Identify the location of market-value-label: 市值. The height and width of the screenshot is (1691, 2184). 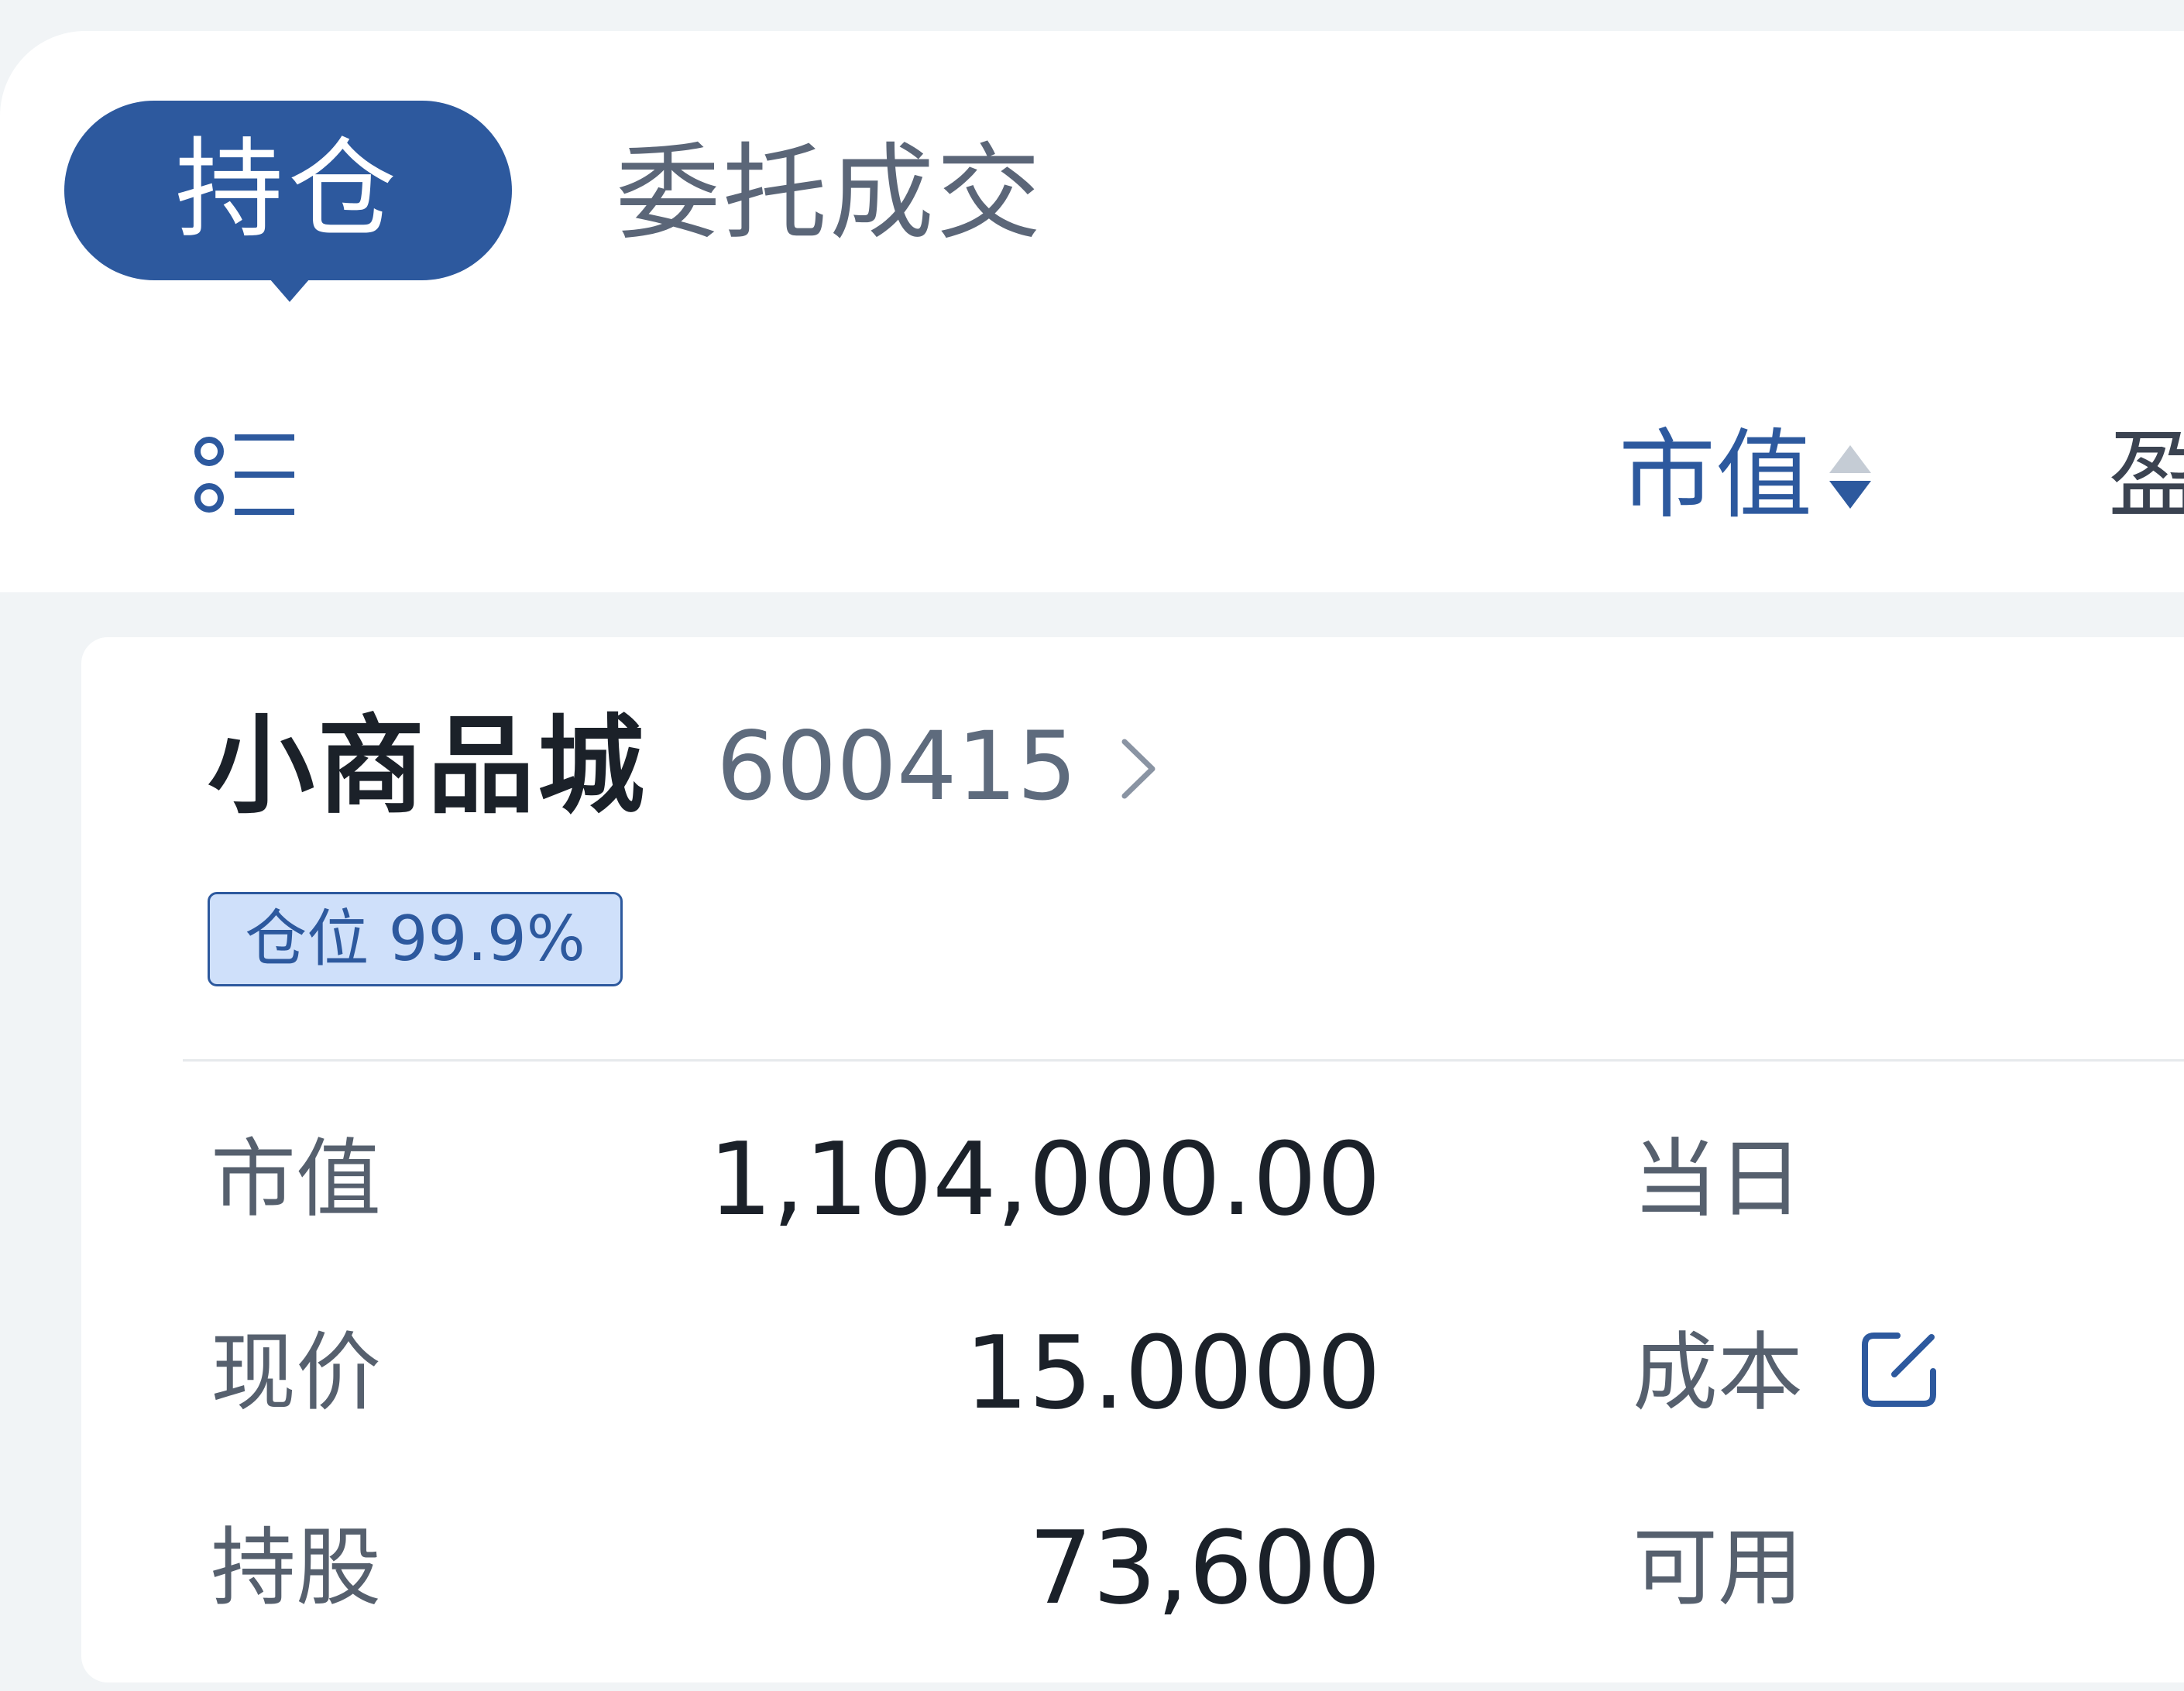
(296, 1179).